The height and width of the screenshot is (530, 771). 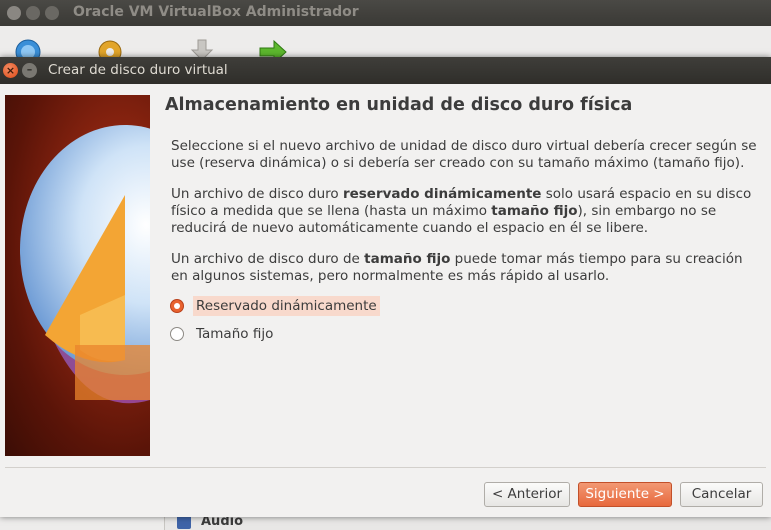 What do you see at coordinates (177, 306) in the screenshot?
I see `radio-dynamic` at bounding box center [177, 306].